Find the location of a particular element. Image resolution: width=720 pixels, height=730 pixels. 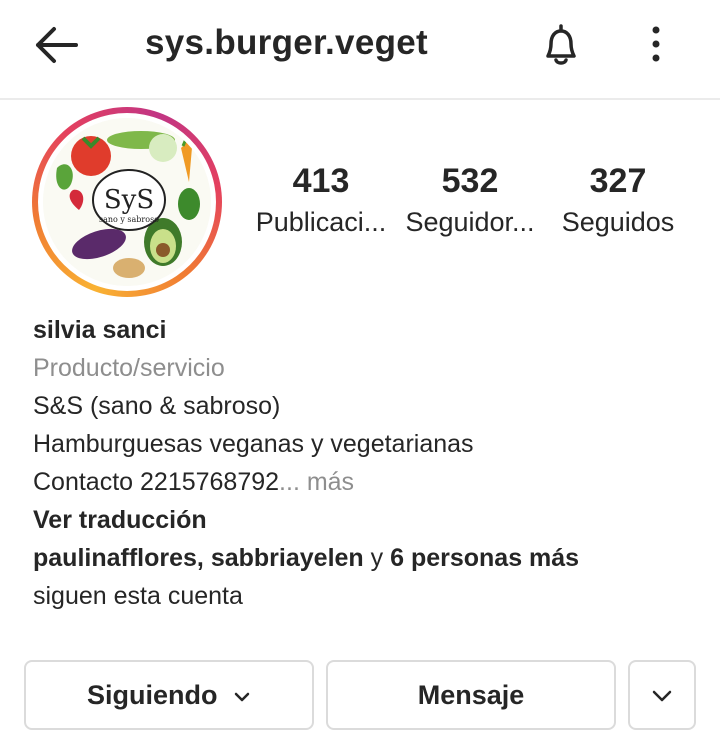

arrow-left-icon is located at coordinates (57, 45).